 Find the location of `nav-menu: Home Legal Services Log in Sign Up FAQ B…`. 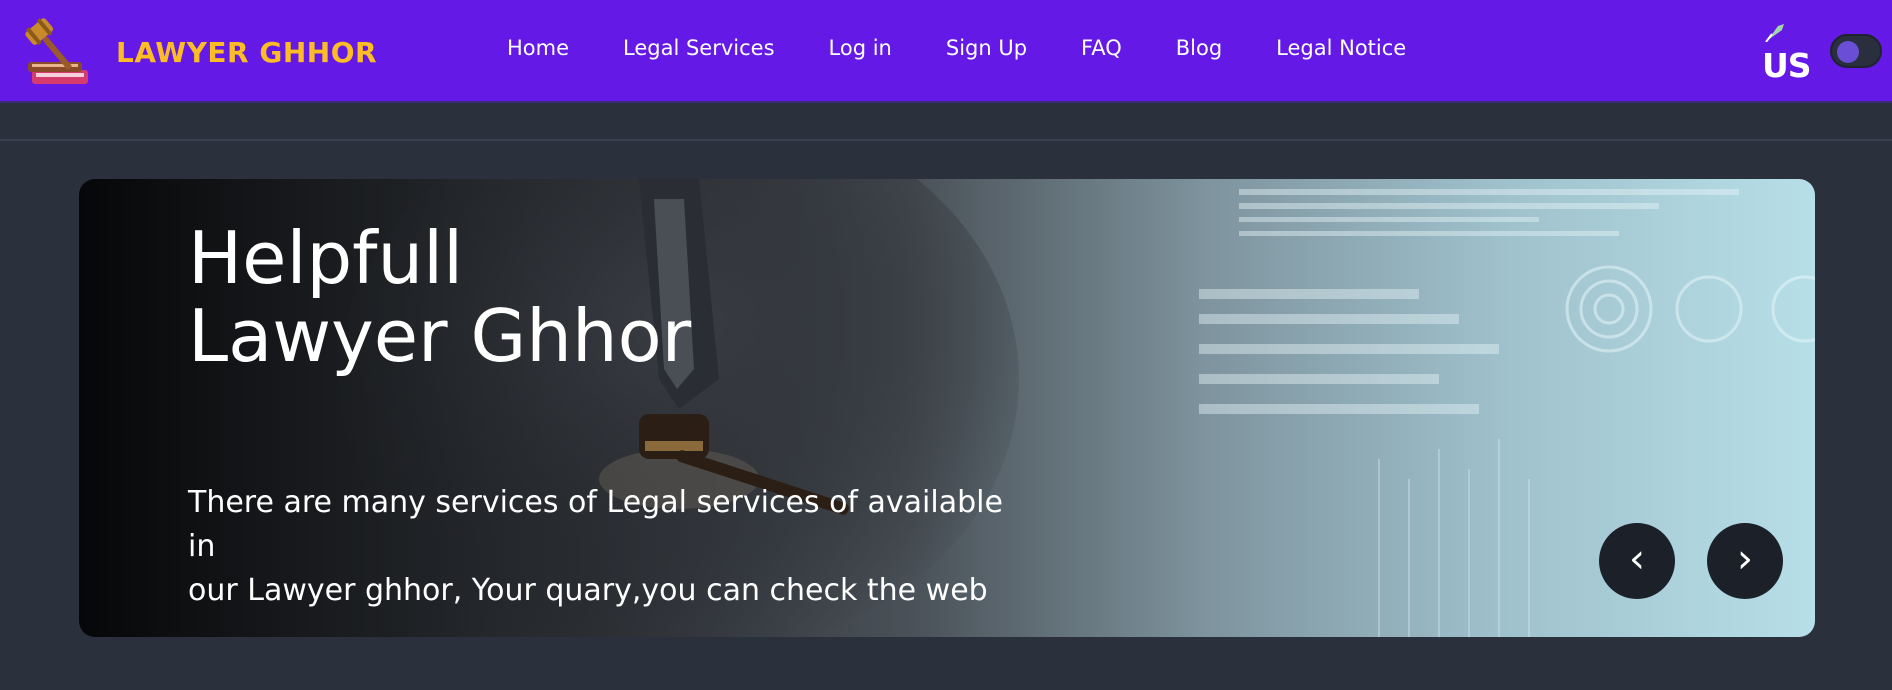

nav-menu: Home Legal Services Log in Sign Up FAQ B… is located at coordinates (956, 48).